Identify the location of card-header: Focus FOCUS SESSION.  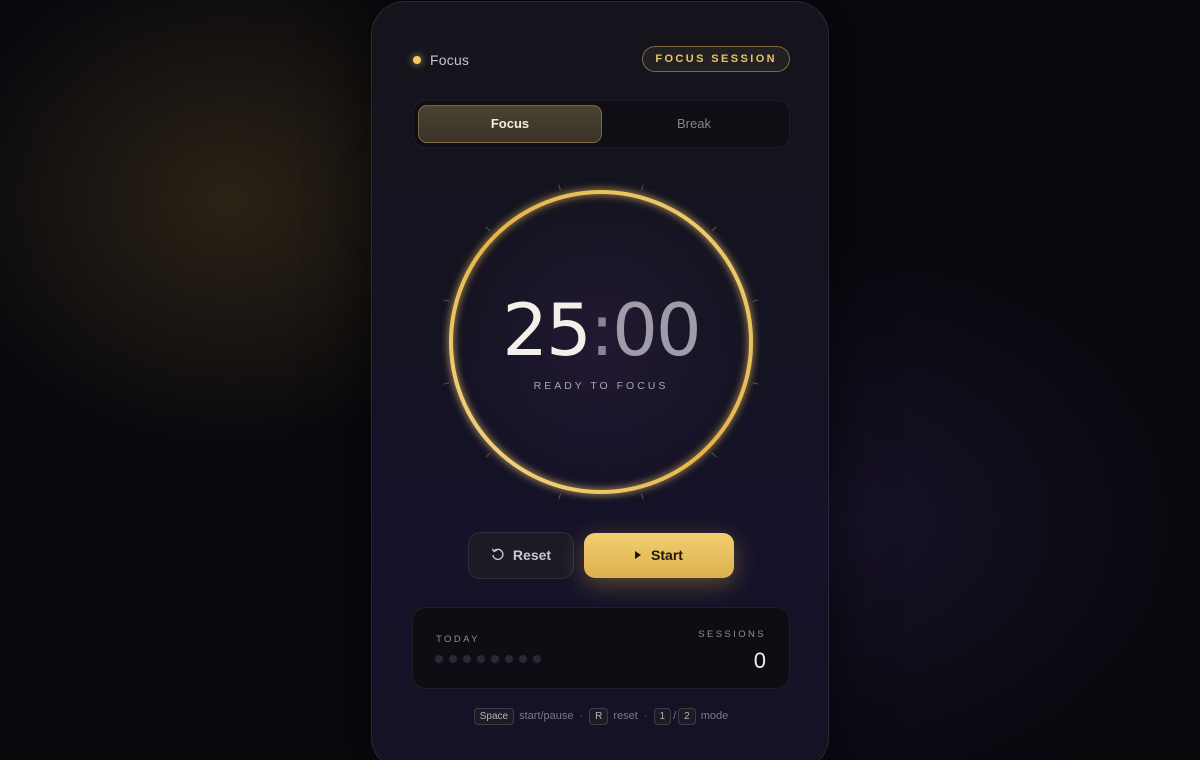
(600, 60).